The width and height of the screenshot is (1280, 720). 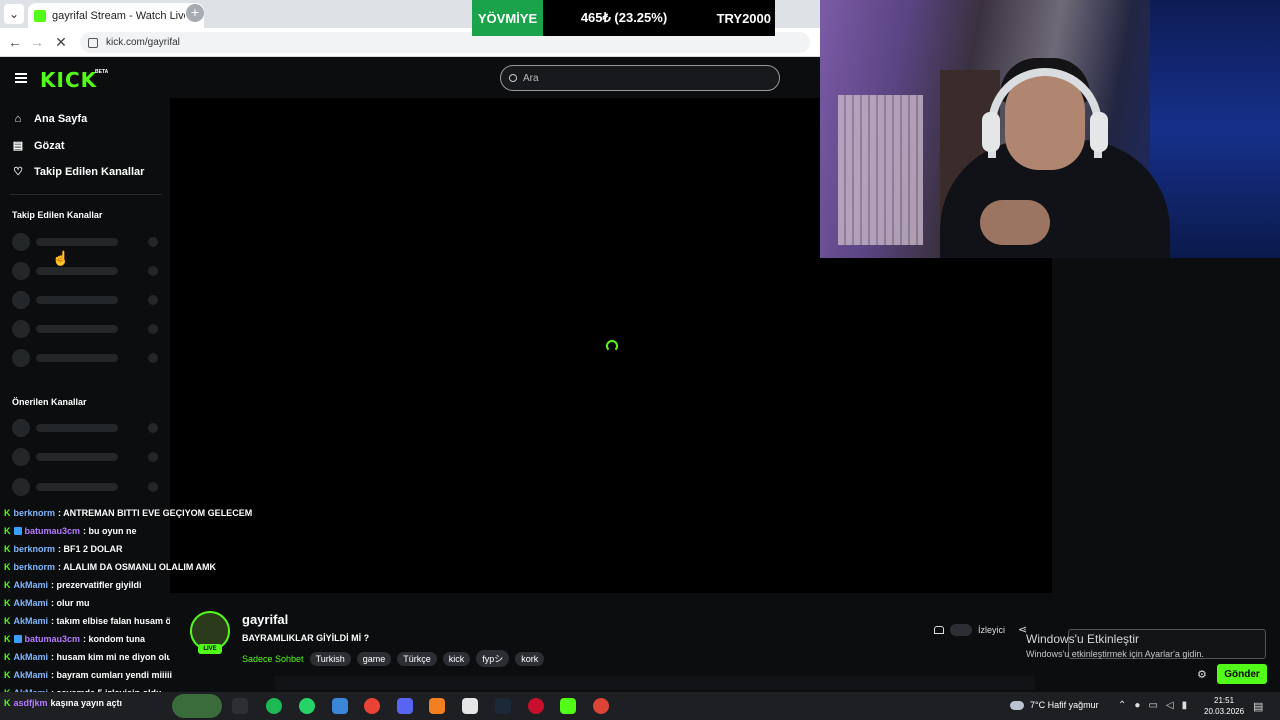 What do you see at coordinates (513, 78) in the screenshot?
I see `search-icon` at bounding box center [513, 78].